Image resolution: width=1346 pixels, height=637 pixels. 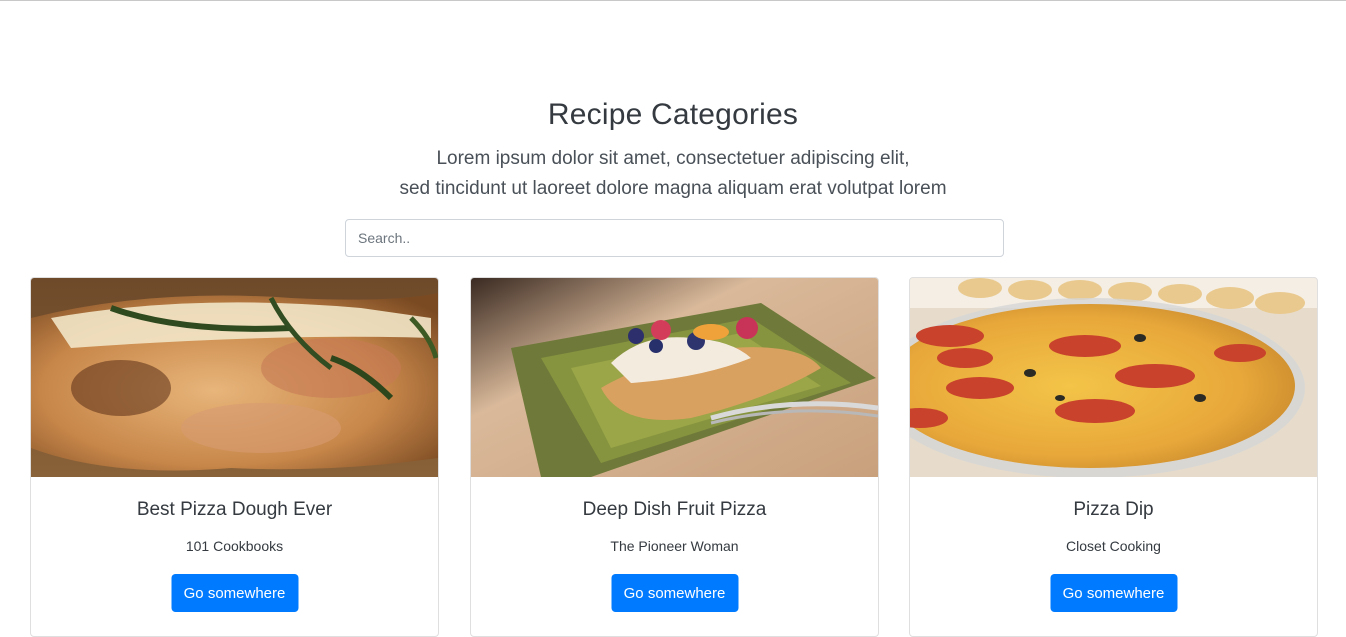 I want to click on card-source: The Pioneer Woman, so click(x=674, y=546).